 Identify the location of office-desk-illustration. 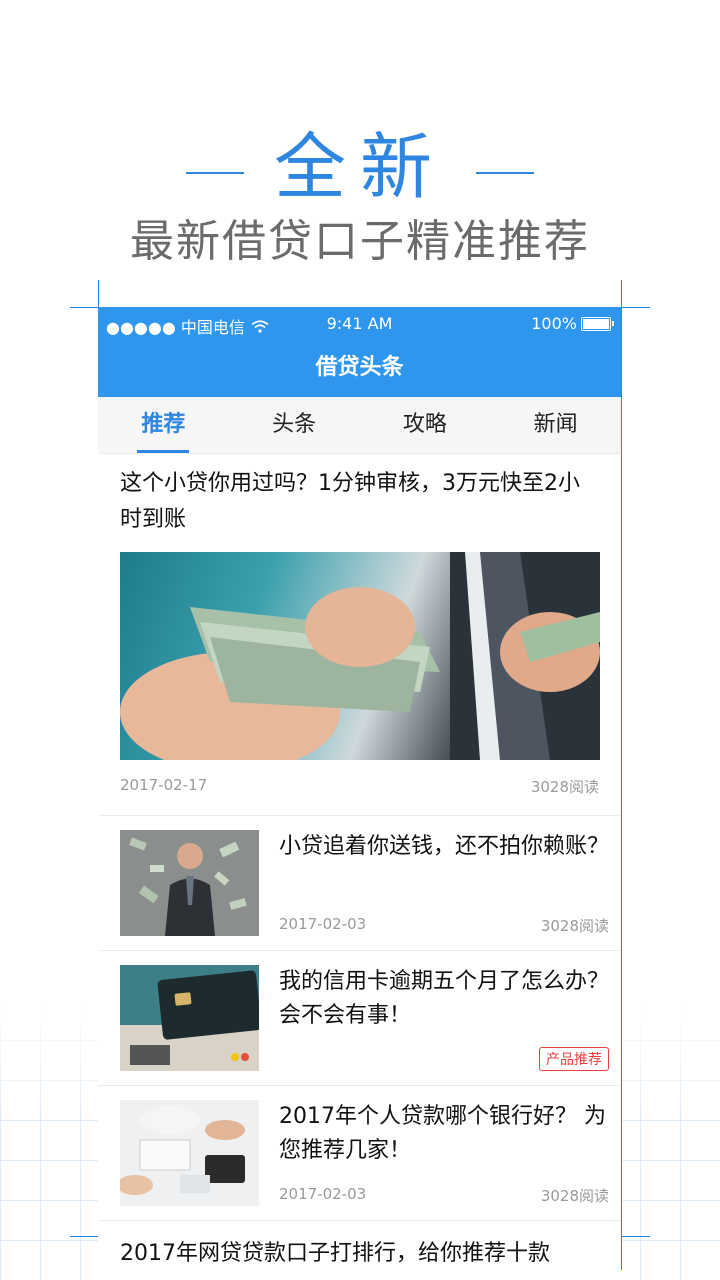
(189, 1153).